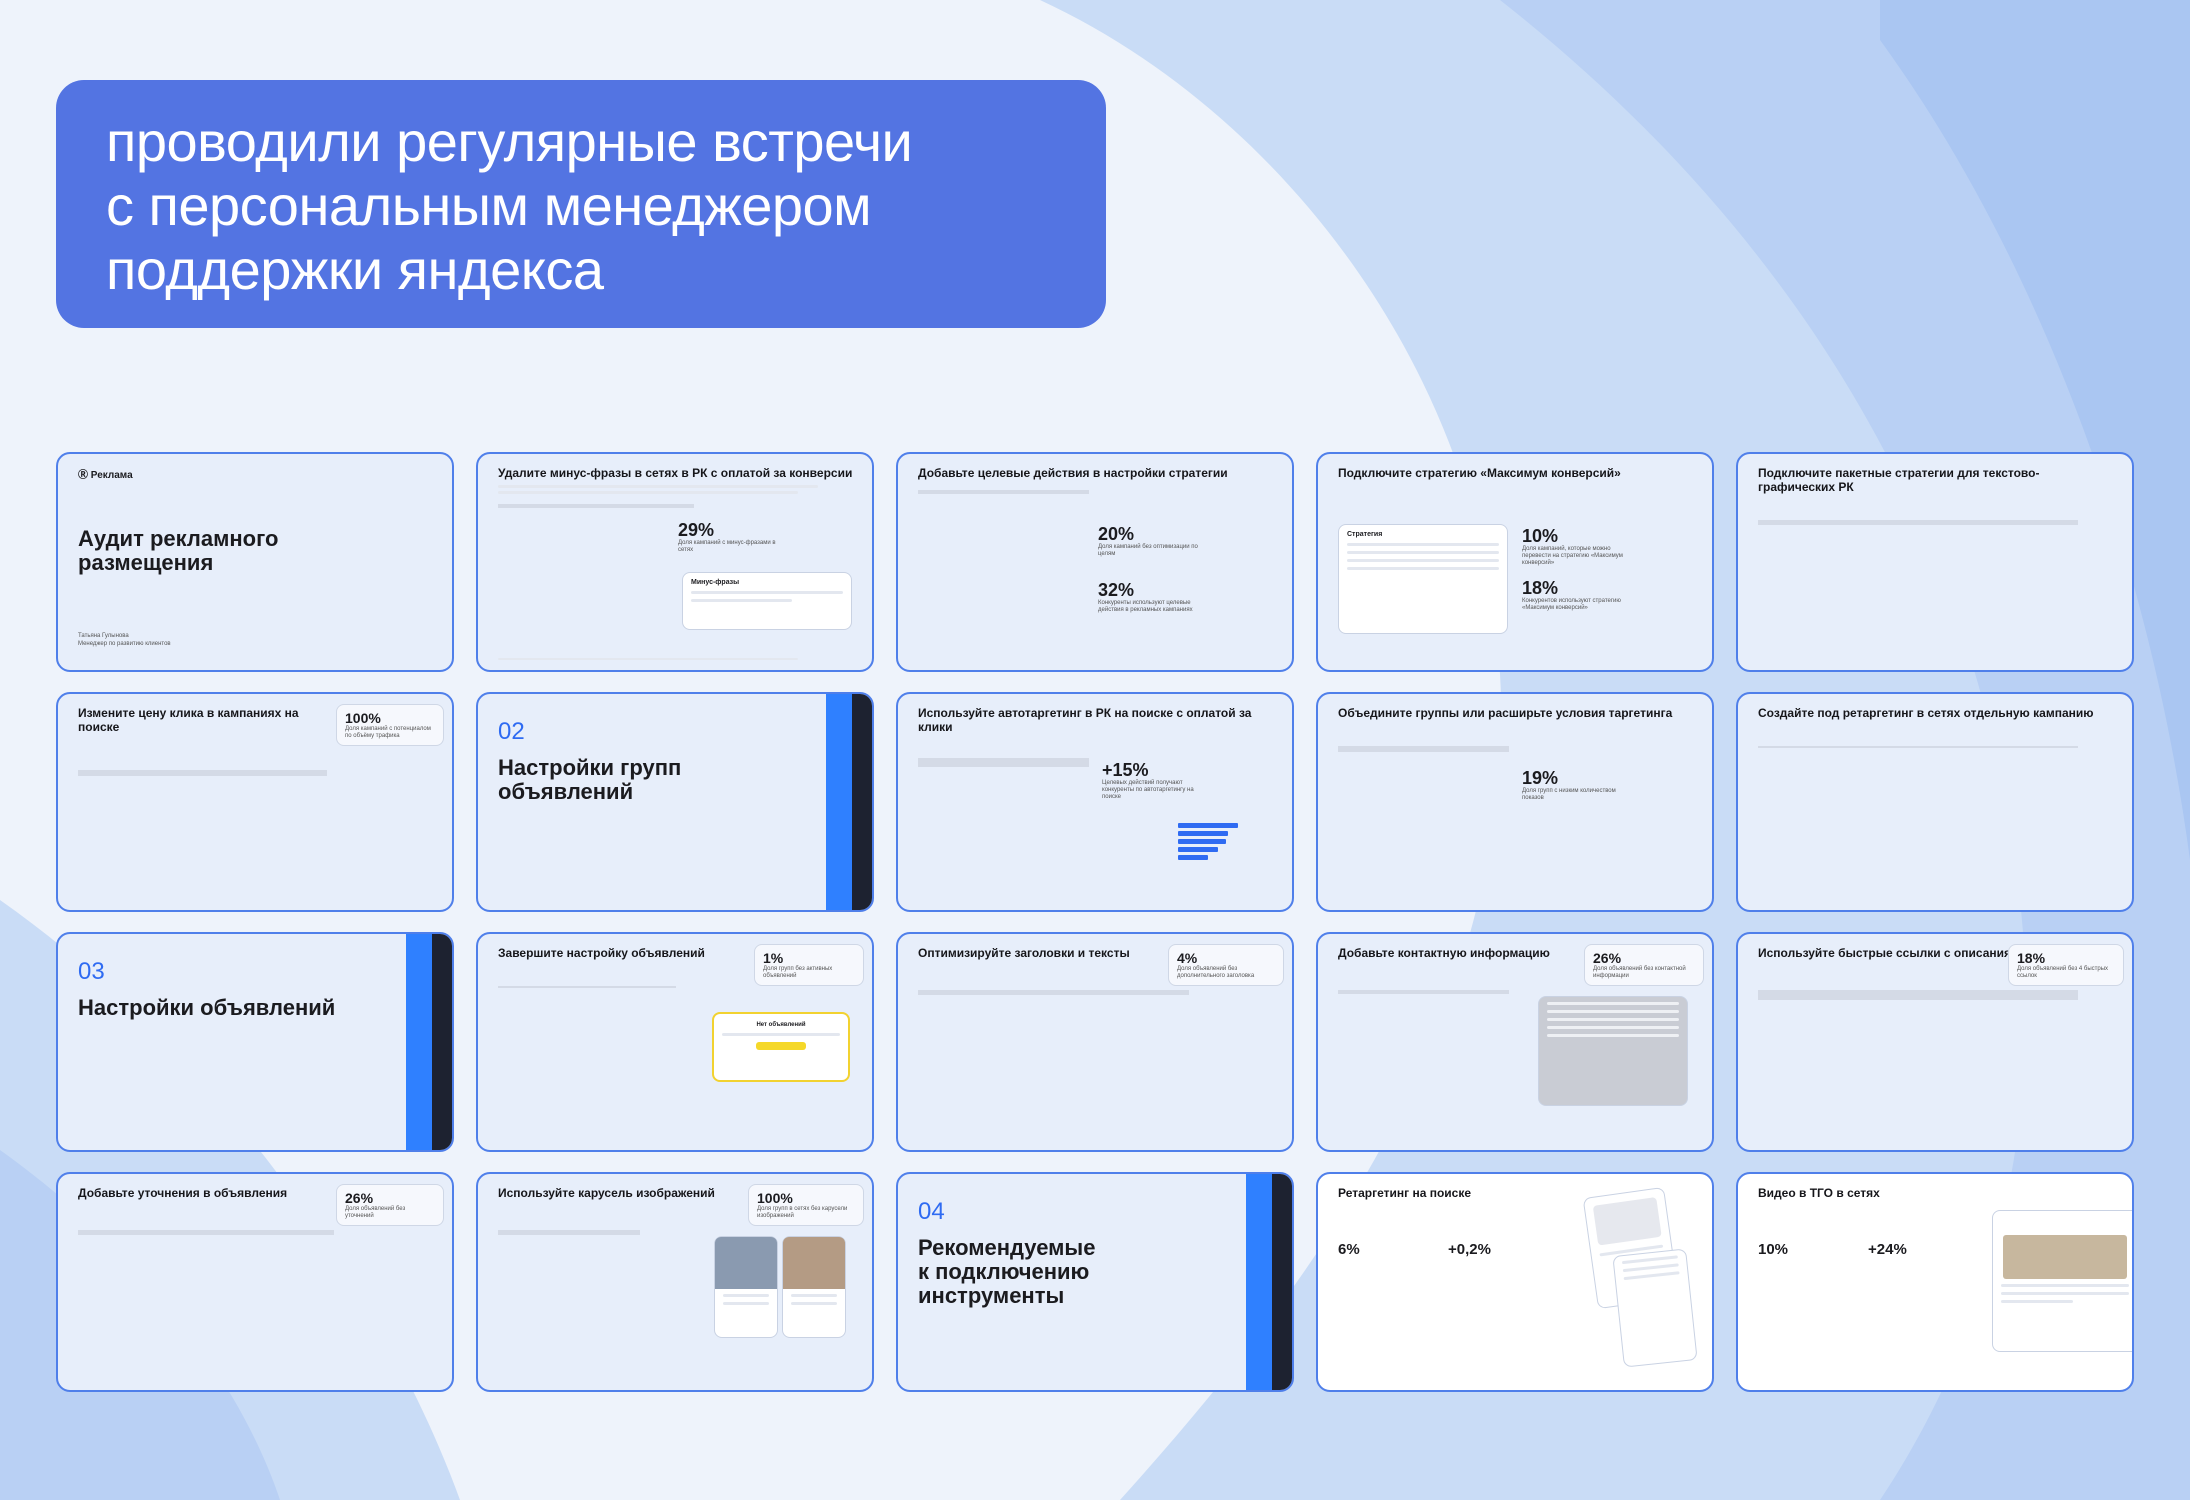  What do you see at coordinates (1116, 590) in the screenshot?
I see `stat-value: 32%` at bounding box center [1116, 590].